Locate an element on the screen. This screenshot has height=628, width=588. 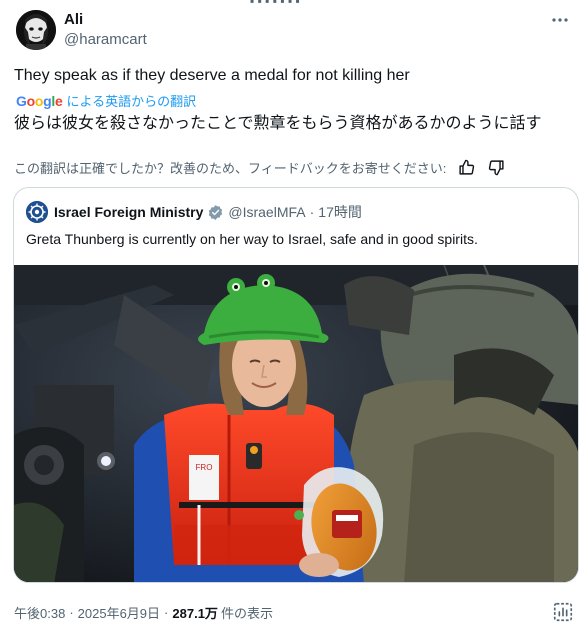
quoted-author-avatar is located at coordinates (37, 212).